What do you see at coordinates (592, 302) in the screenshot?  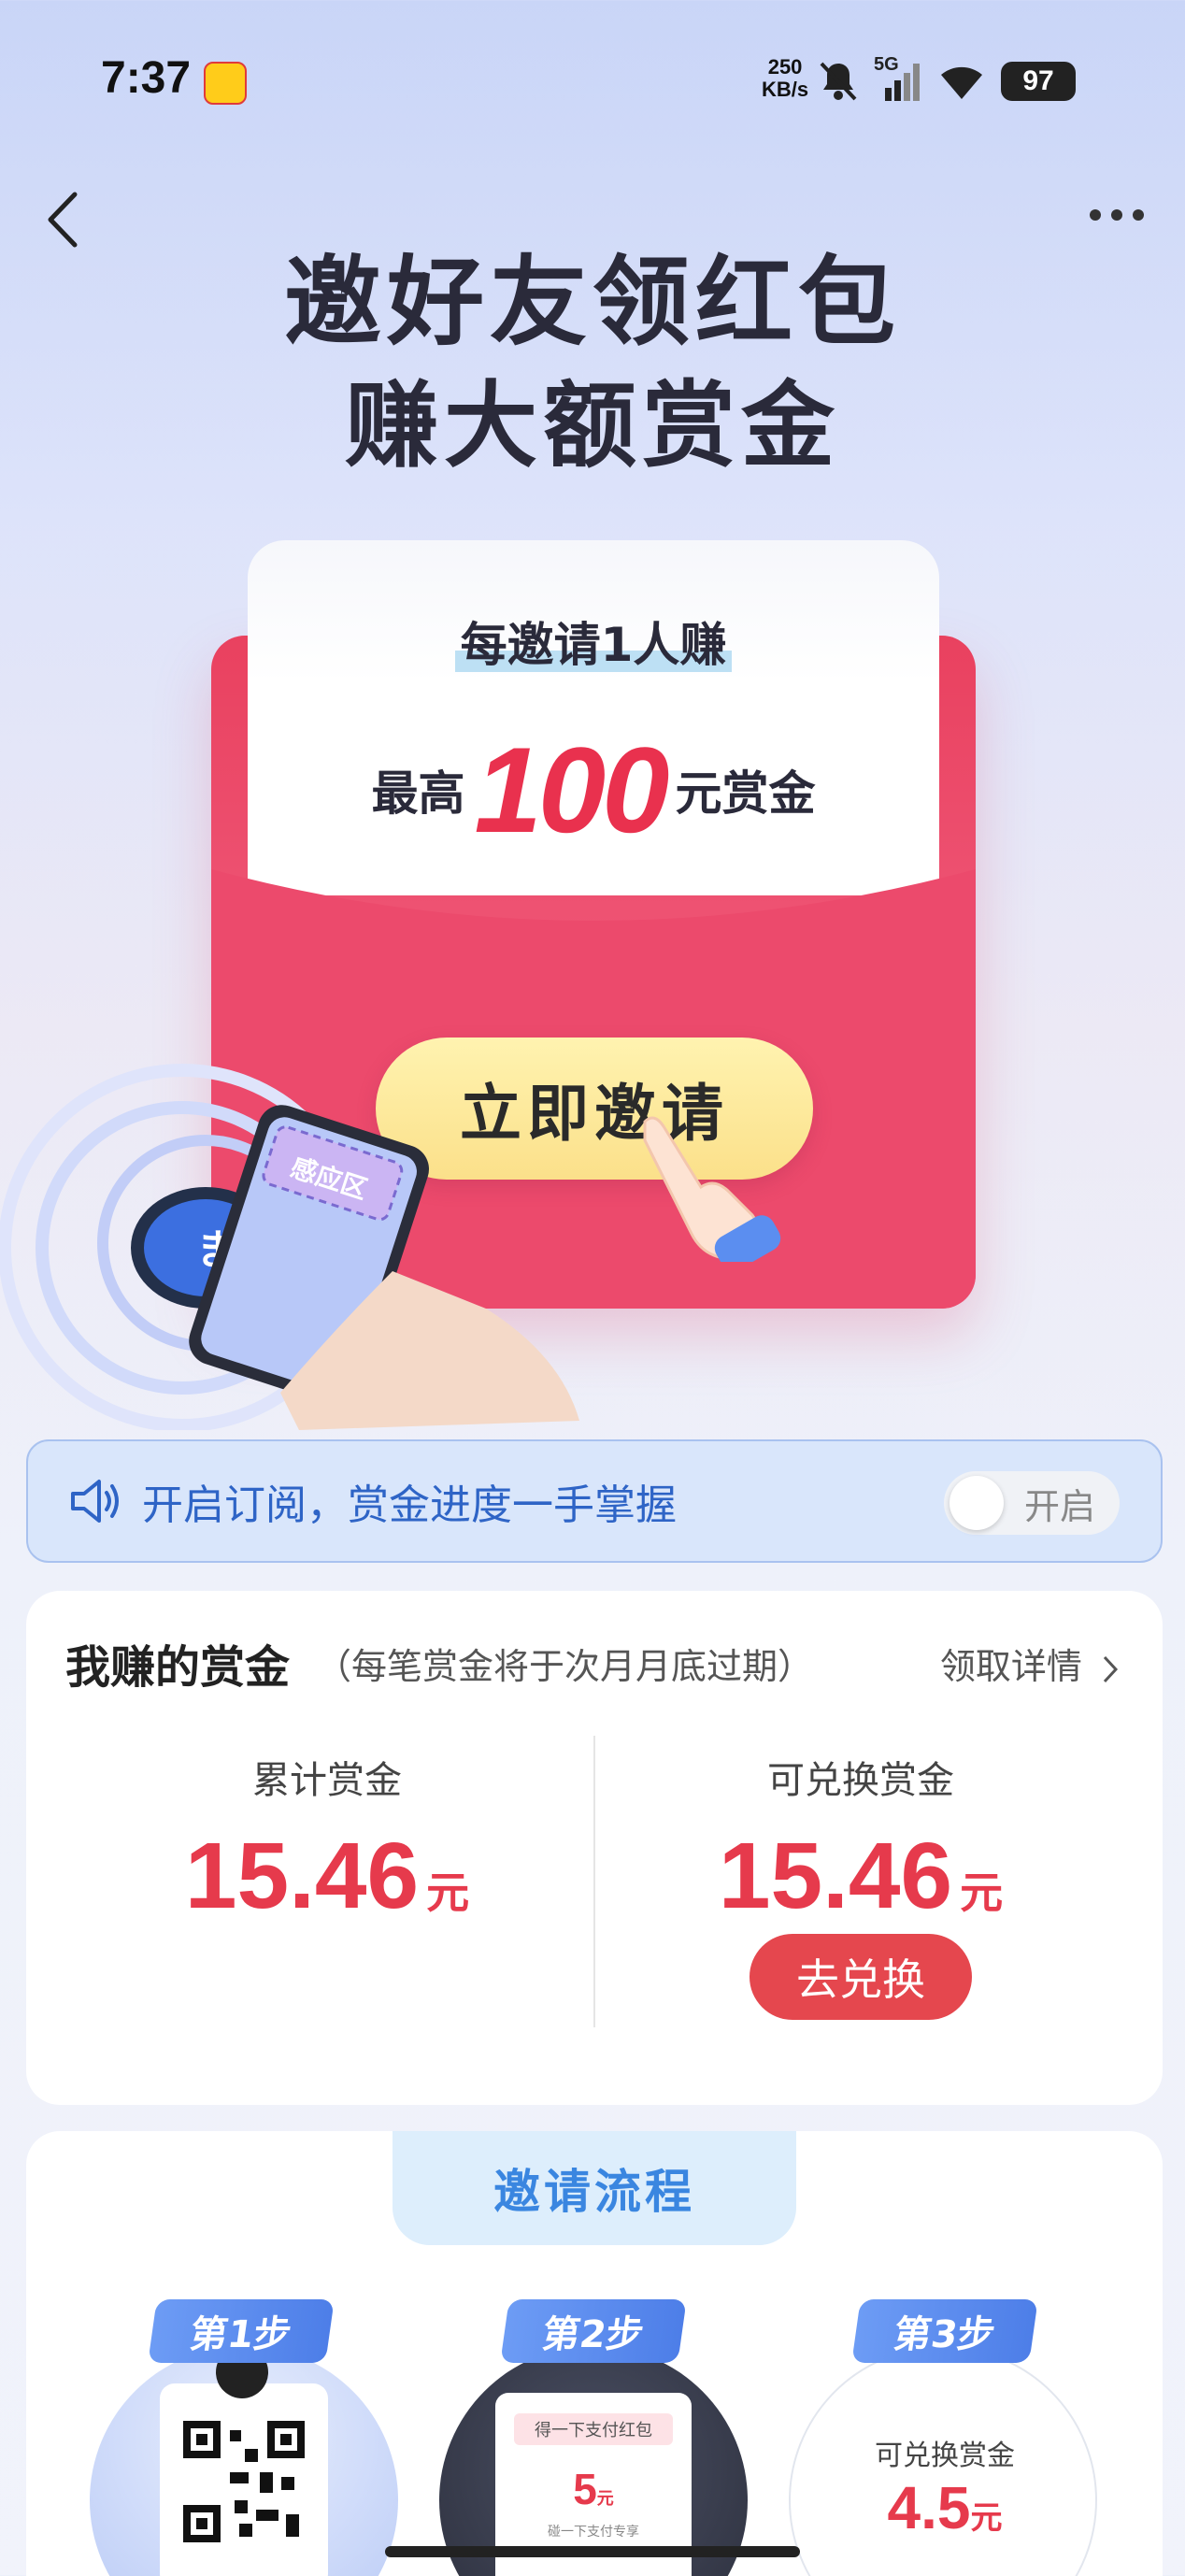 I see `headline-line1: 邀好友领红包` at bounding box center [592, 302].